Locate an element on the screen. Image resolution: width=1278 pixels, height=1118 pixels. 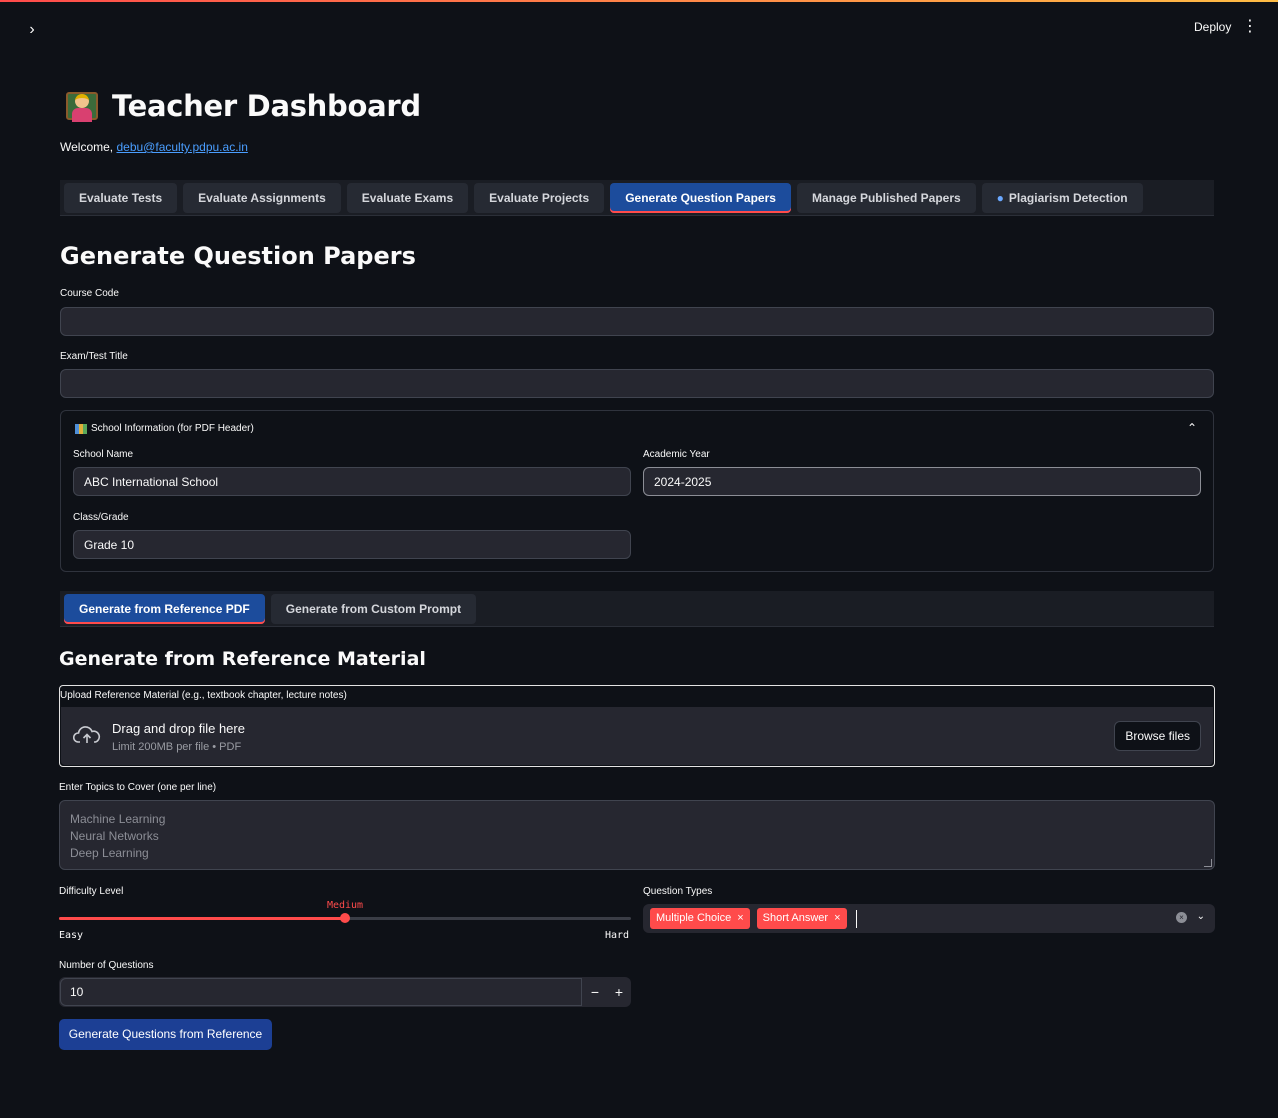
chip-label: Short Answer is located at coordinates (795, 918).